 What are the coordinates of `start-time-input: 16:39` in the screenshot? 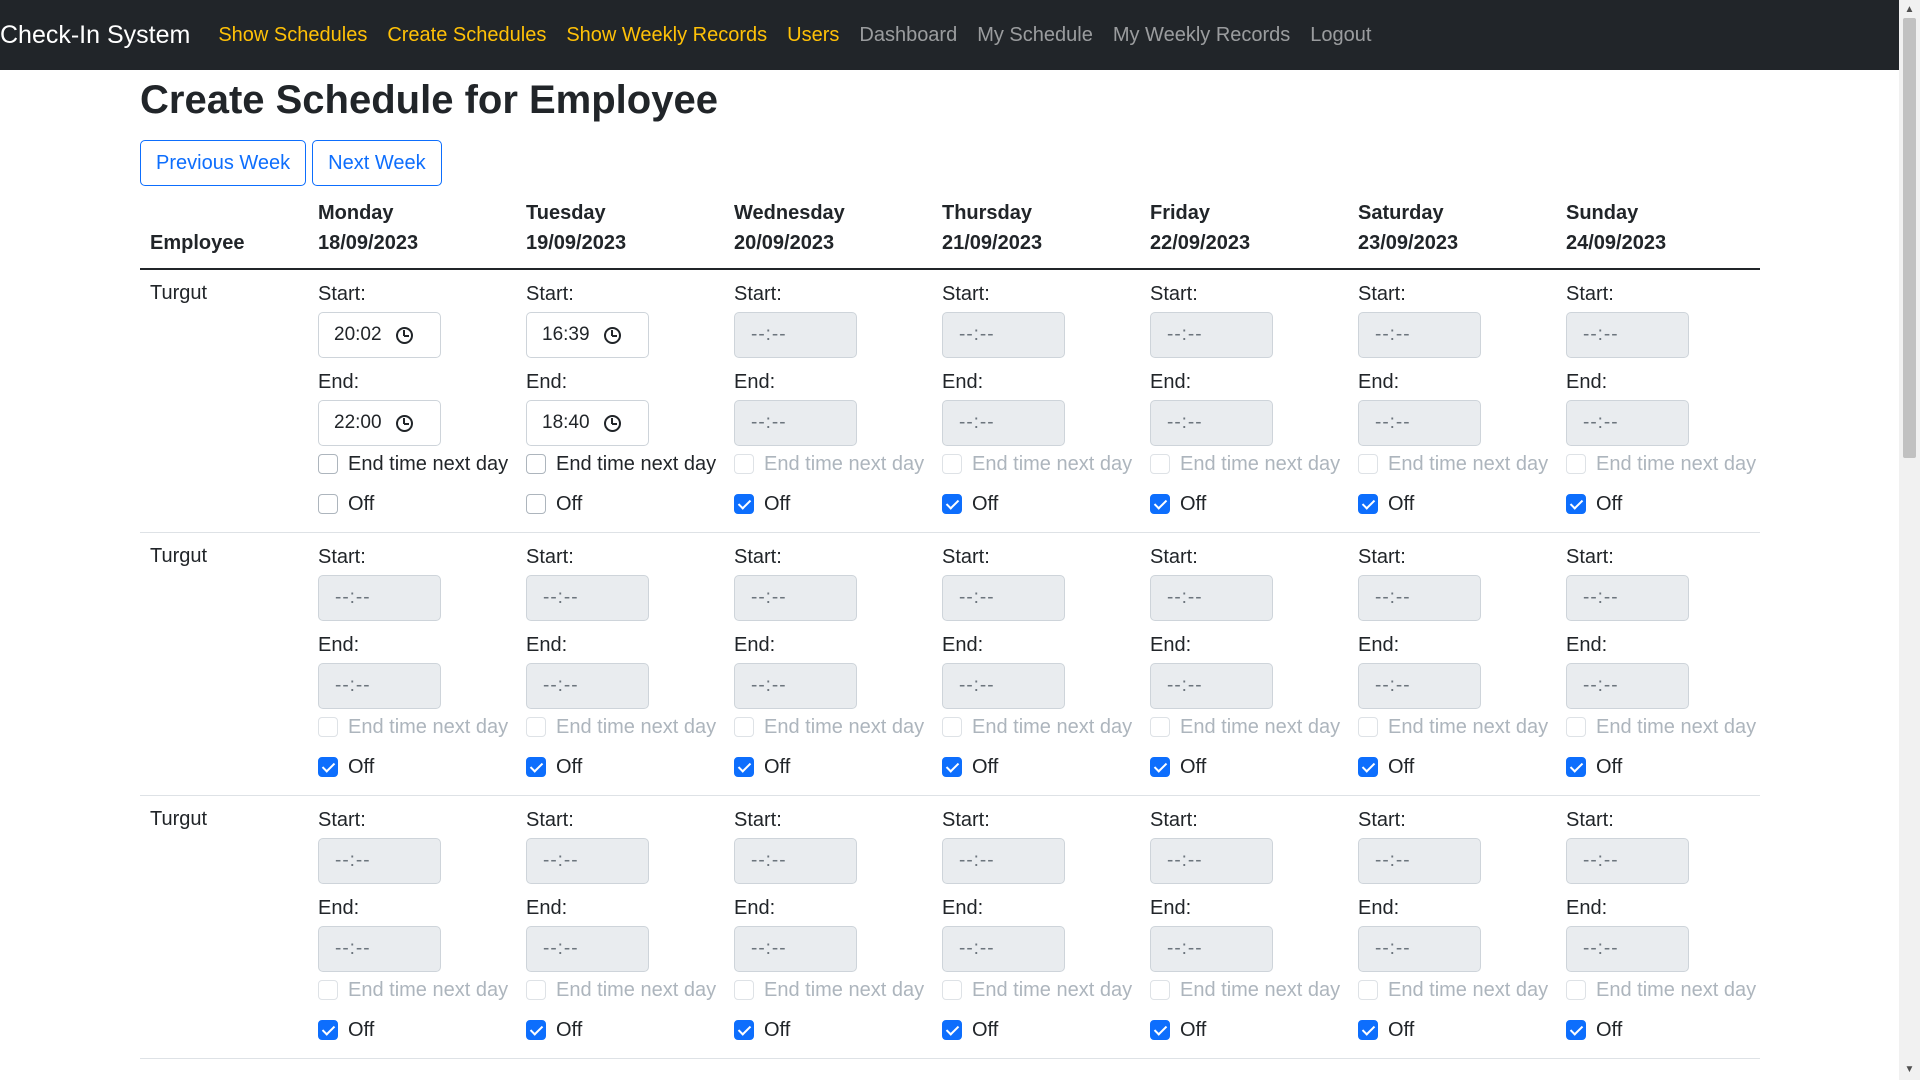 It's located at (587, 335).